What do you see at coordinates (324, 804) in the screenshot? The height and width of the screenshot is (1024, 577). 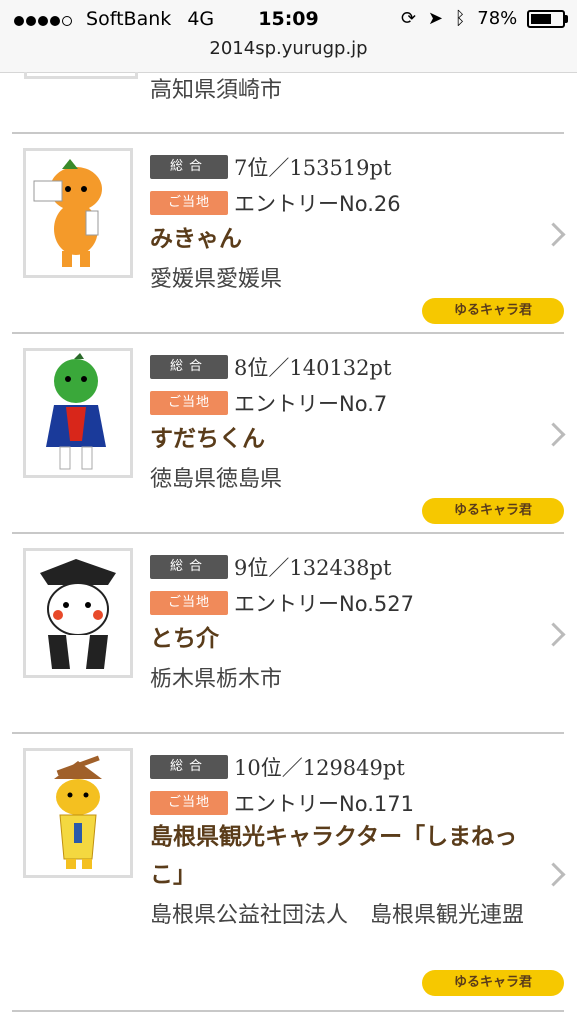 I see `entry-number: エントリーNo.171` at bounding box center [324, 804].